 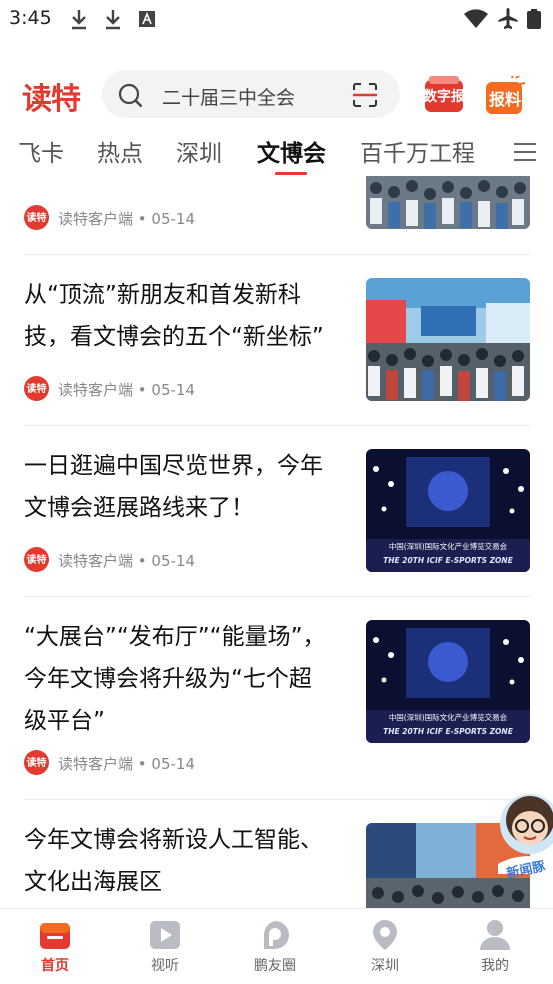 I want to click on news-title: “大展台”“发布厅”“能量场”，今年文博会将升级为“七个超级平台”, so click(x=175, y=679).